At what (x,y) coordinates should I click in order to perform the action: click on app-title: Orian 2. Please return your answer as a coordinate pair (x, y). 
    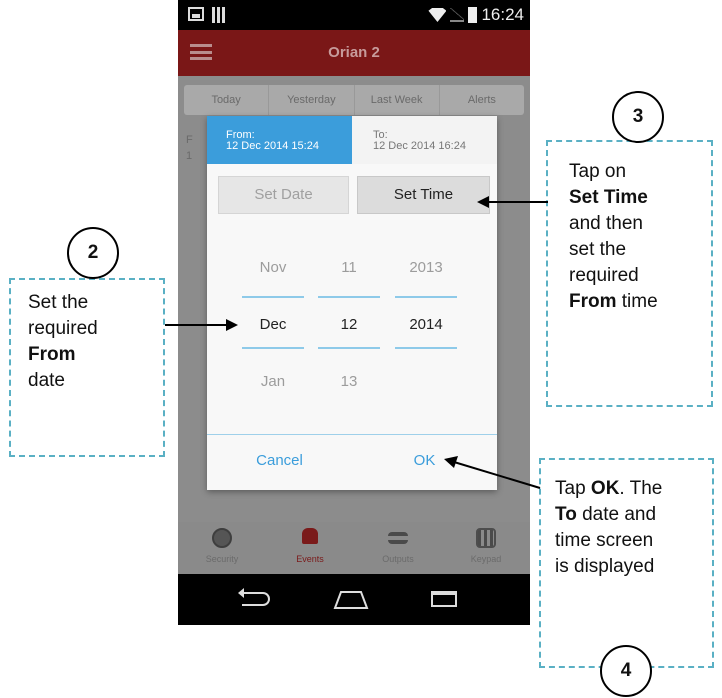
    Looking at the image, I should click on (354, 52).